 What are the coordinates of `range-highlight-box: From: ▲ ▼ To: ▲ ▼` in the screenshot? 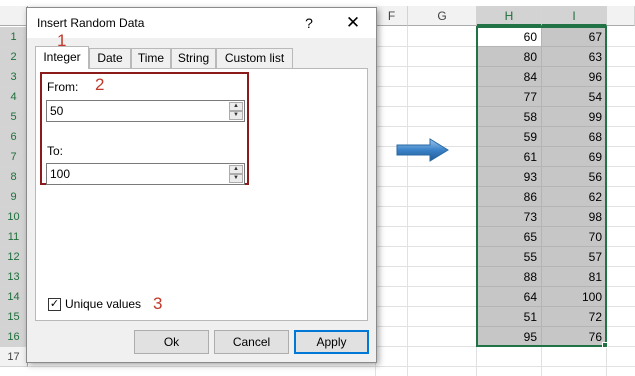 It's located at (144, 128).